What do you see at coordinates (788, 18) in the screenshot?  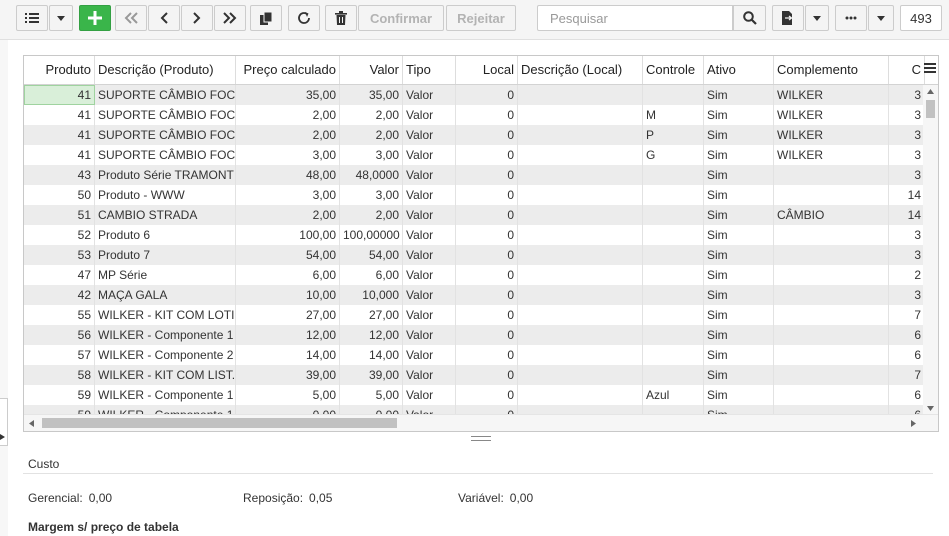 I see `export-button` at bounding box center [788, 18].